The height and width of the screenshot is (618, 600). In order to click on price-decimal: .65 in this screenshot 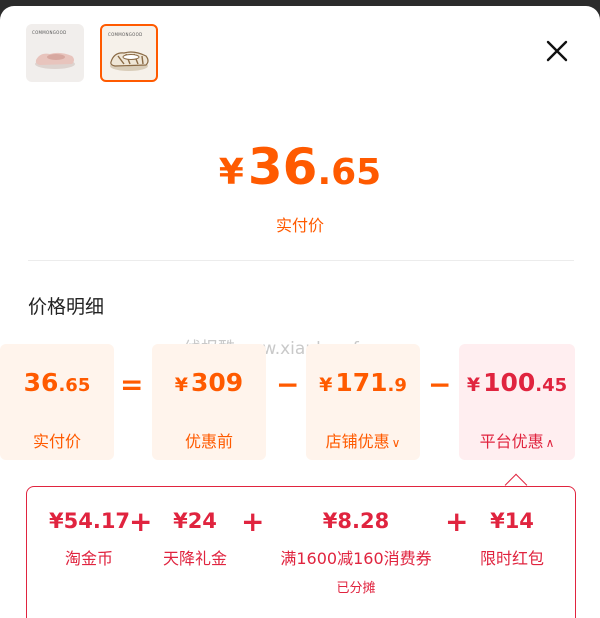, I will do `click(349, 172)`.